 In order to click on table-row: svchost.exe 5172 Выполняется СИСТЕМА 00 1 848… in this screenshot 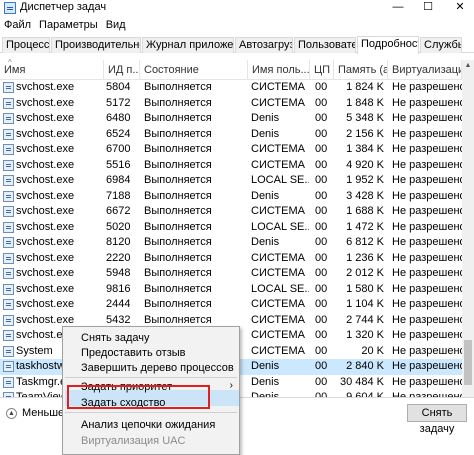, I will do `click(231, 104)`.